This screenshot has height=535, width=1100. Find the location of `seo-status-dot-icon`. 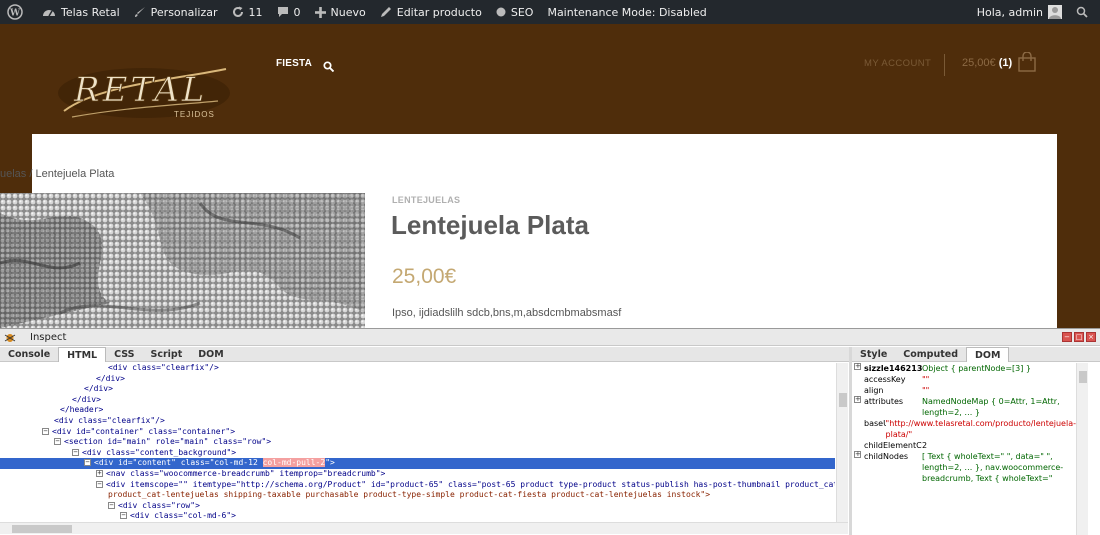

seo-status-dot-icon is located at coordinates (501, 12).